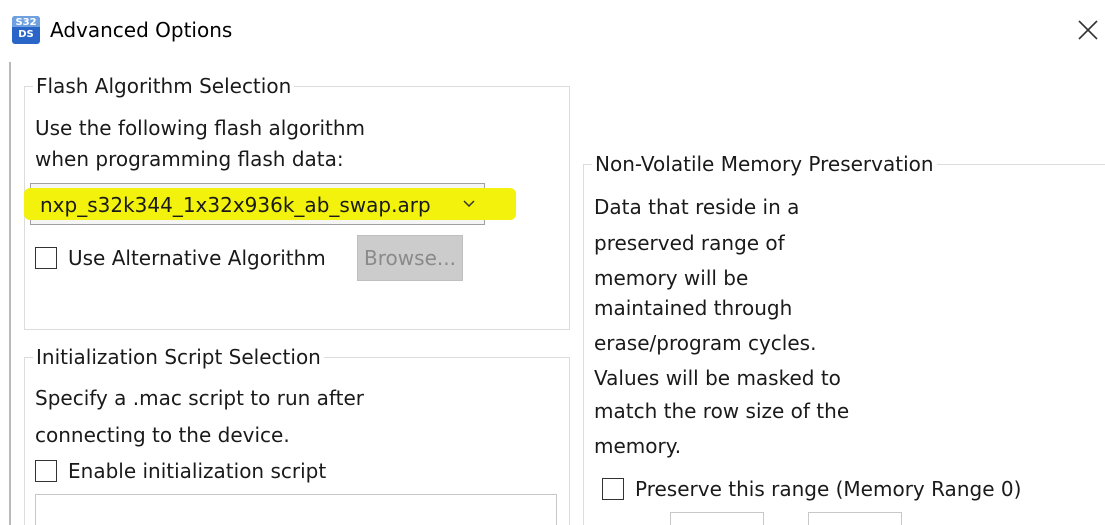  What do you see at coordinates (197, 258) in the screenshot?
I see `use-alternative-algorithm-label: Use Alternative Algorithm` at bounding box center [197, 258].